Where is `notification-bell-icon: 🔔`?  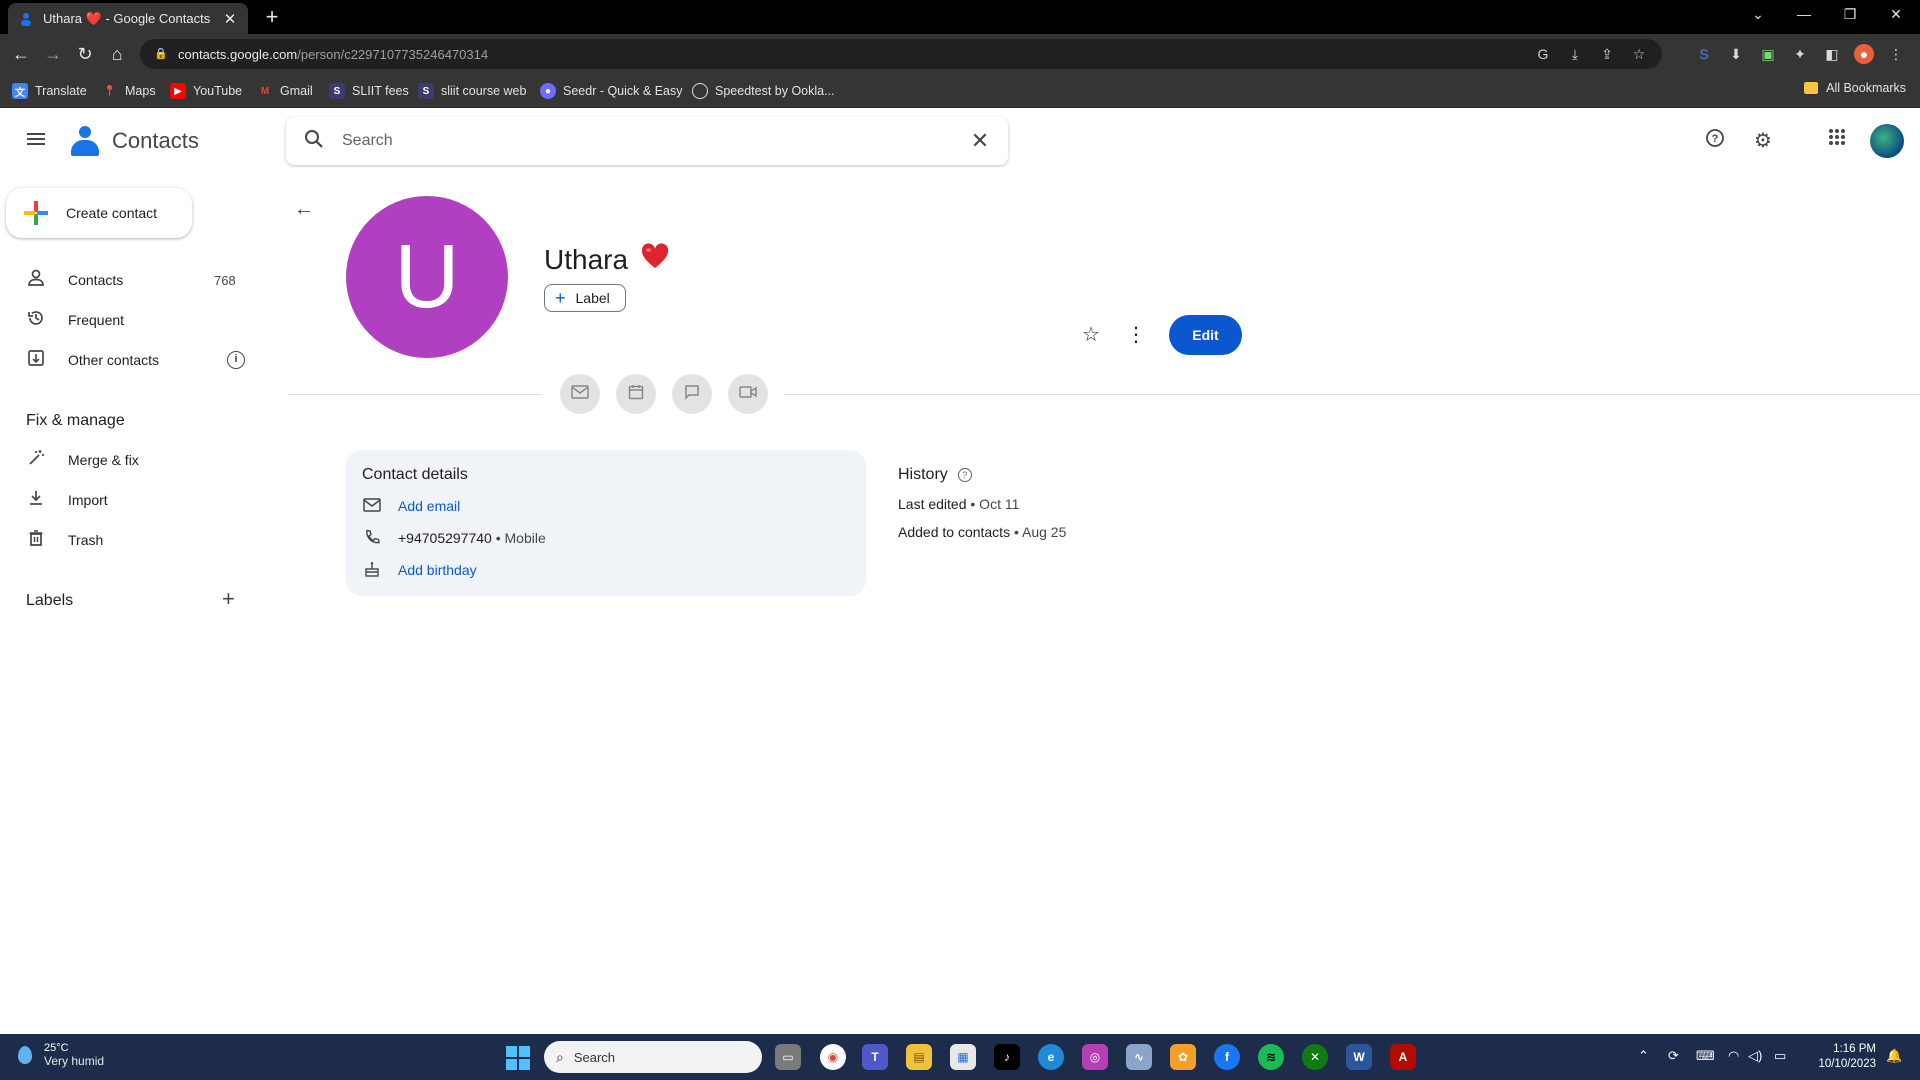 notification-bell-icon: 🔔 is located at coordinates (1894, 1056).